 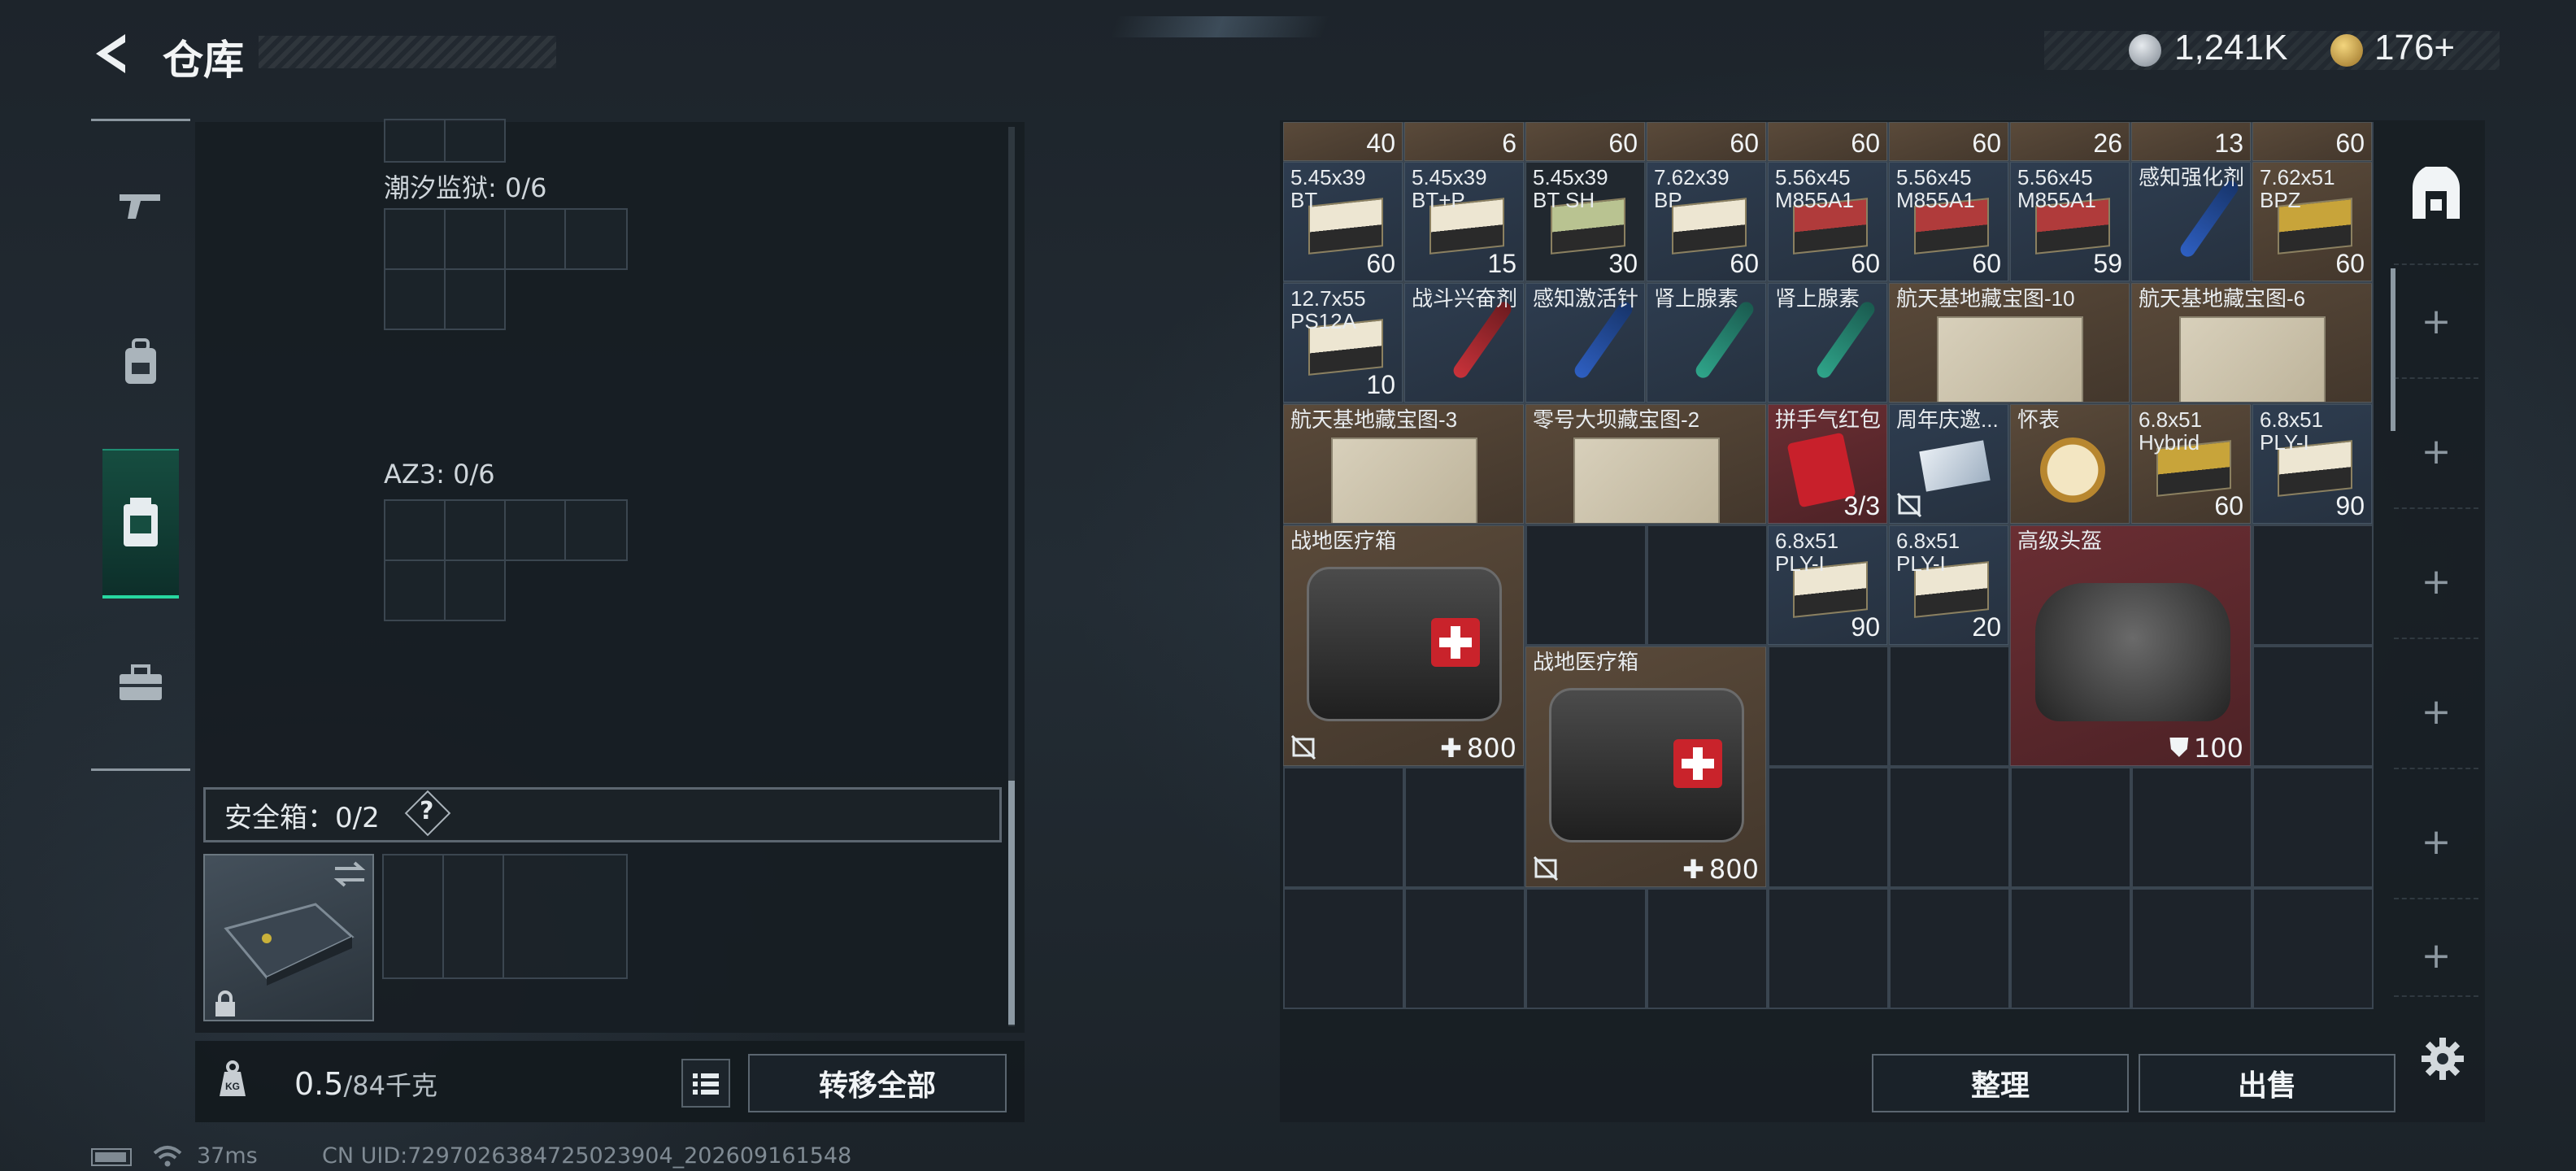 I want to click on list-view-button, so click(x=705, y=1084).